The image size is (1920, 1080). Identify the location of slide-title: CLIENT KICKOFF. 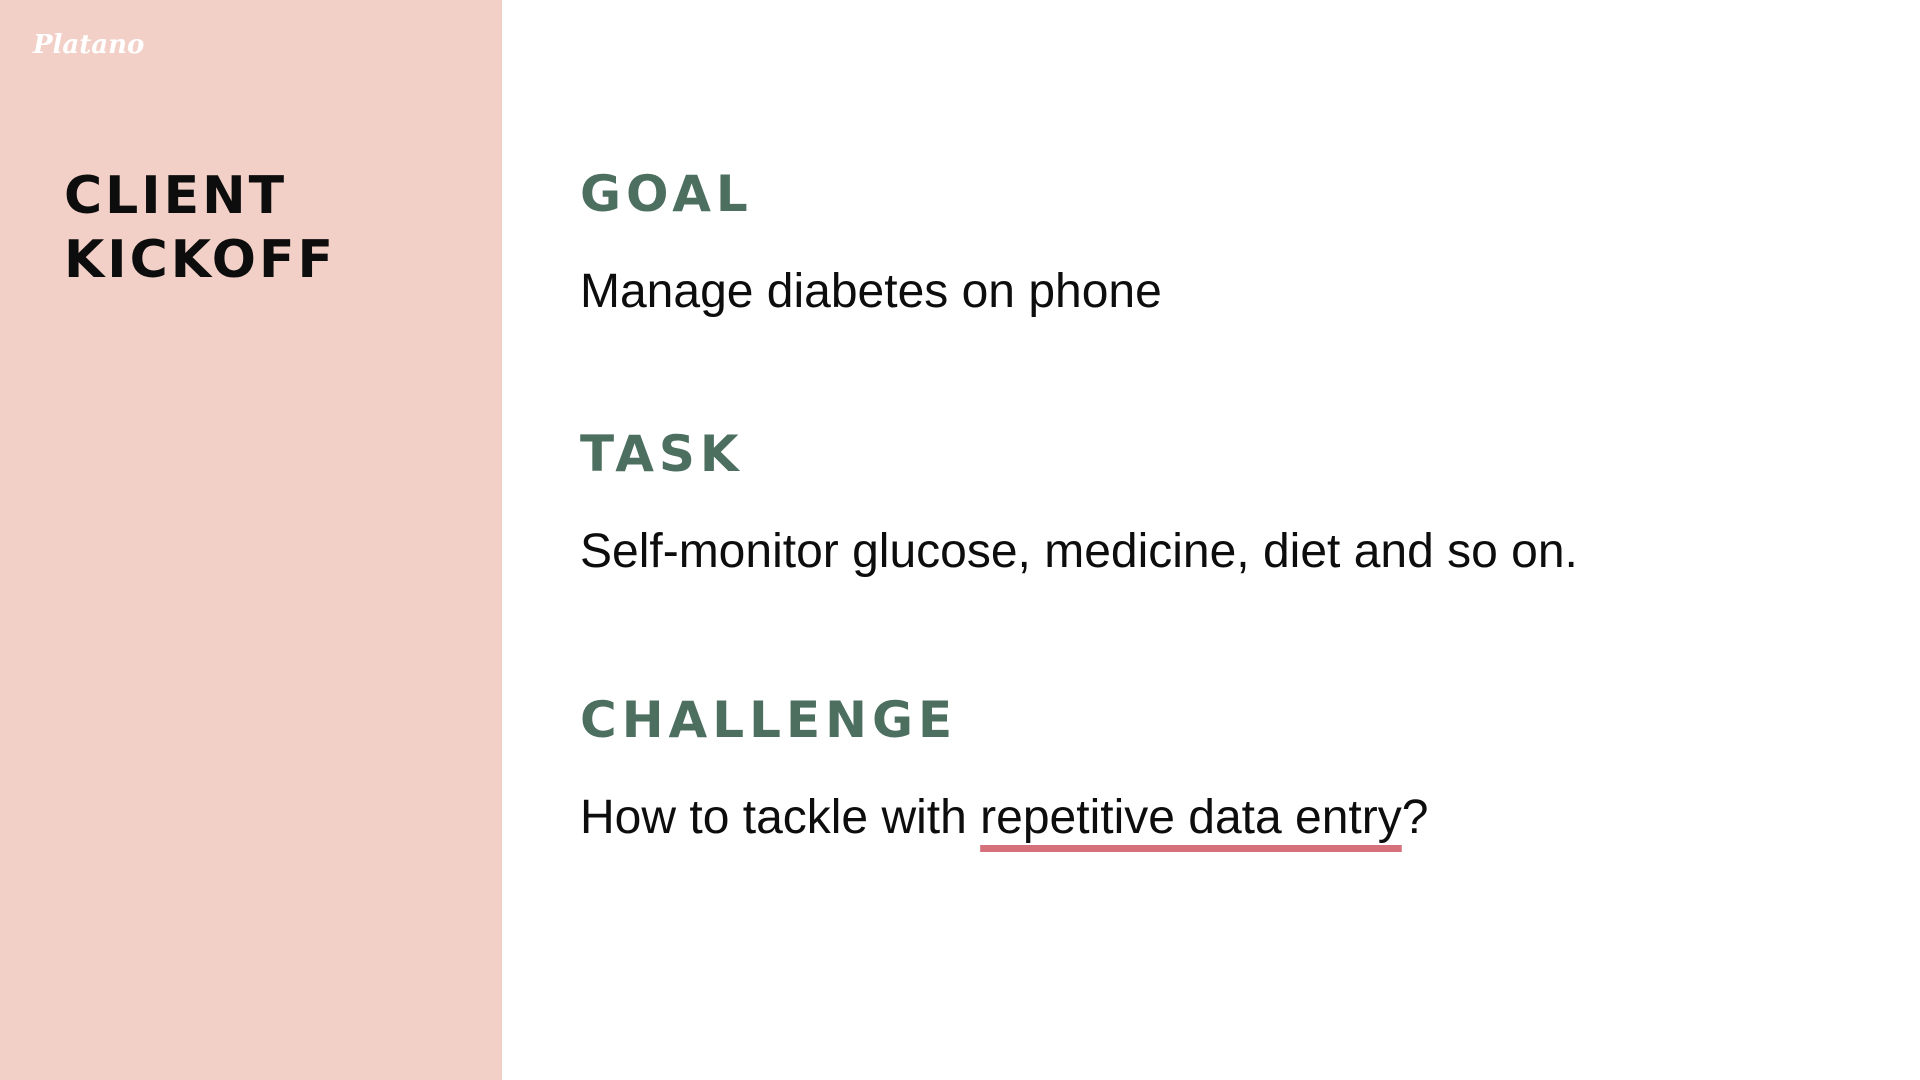
(200, 228).